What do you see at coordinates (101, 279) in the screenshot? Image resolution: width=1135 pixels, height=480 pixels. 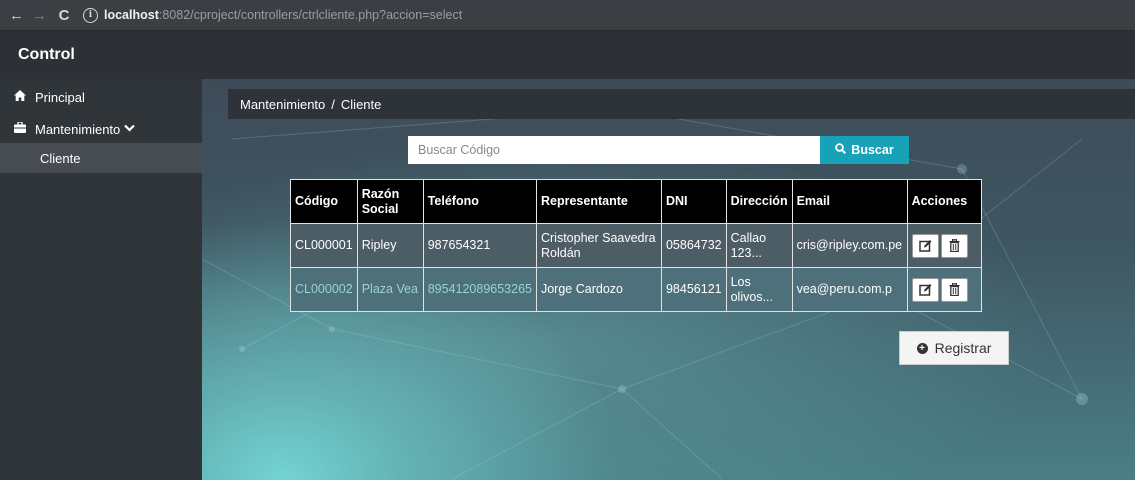 I see `sidebar: Principal Mantenimiento Cliente` at bounding box center [101, 279].